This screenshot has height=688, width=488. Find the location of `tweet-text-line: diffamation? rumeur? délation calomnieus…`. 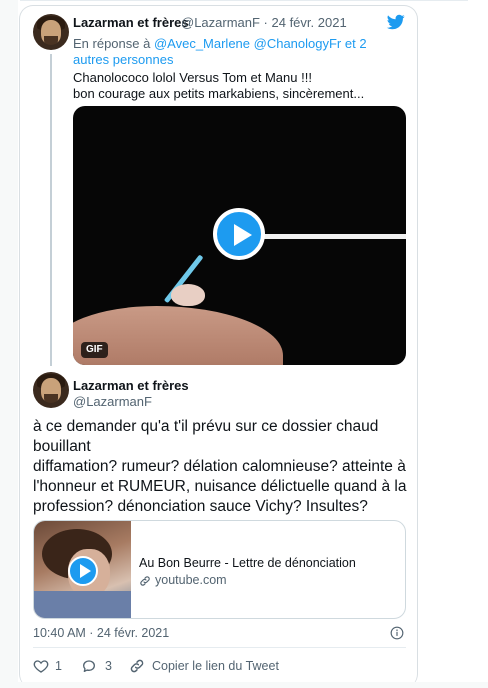

tweet-text-line: diffamation? rumeur? délation calomnieus… is located at coordinates (219, 466).